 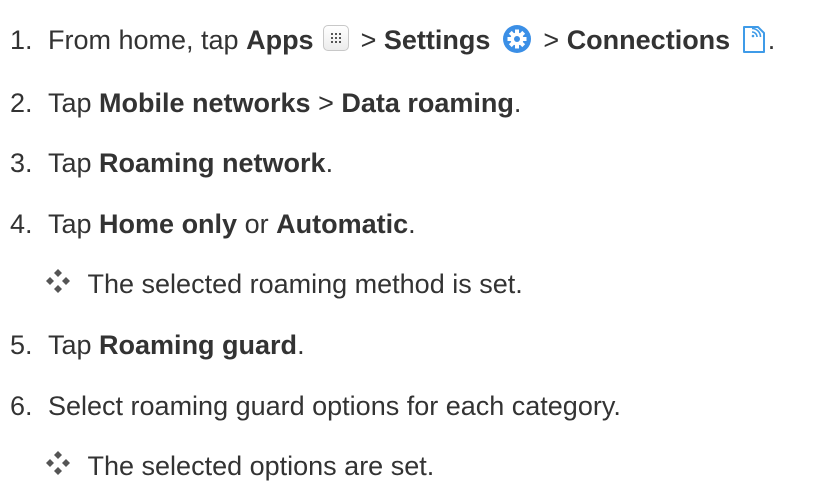 I want to click on step-4: 4. Tap Home only or Automatic., so click(x=213, y=224).